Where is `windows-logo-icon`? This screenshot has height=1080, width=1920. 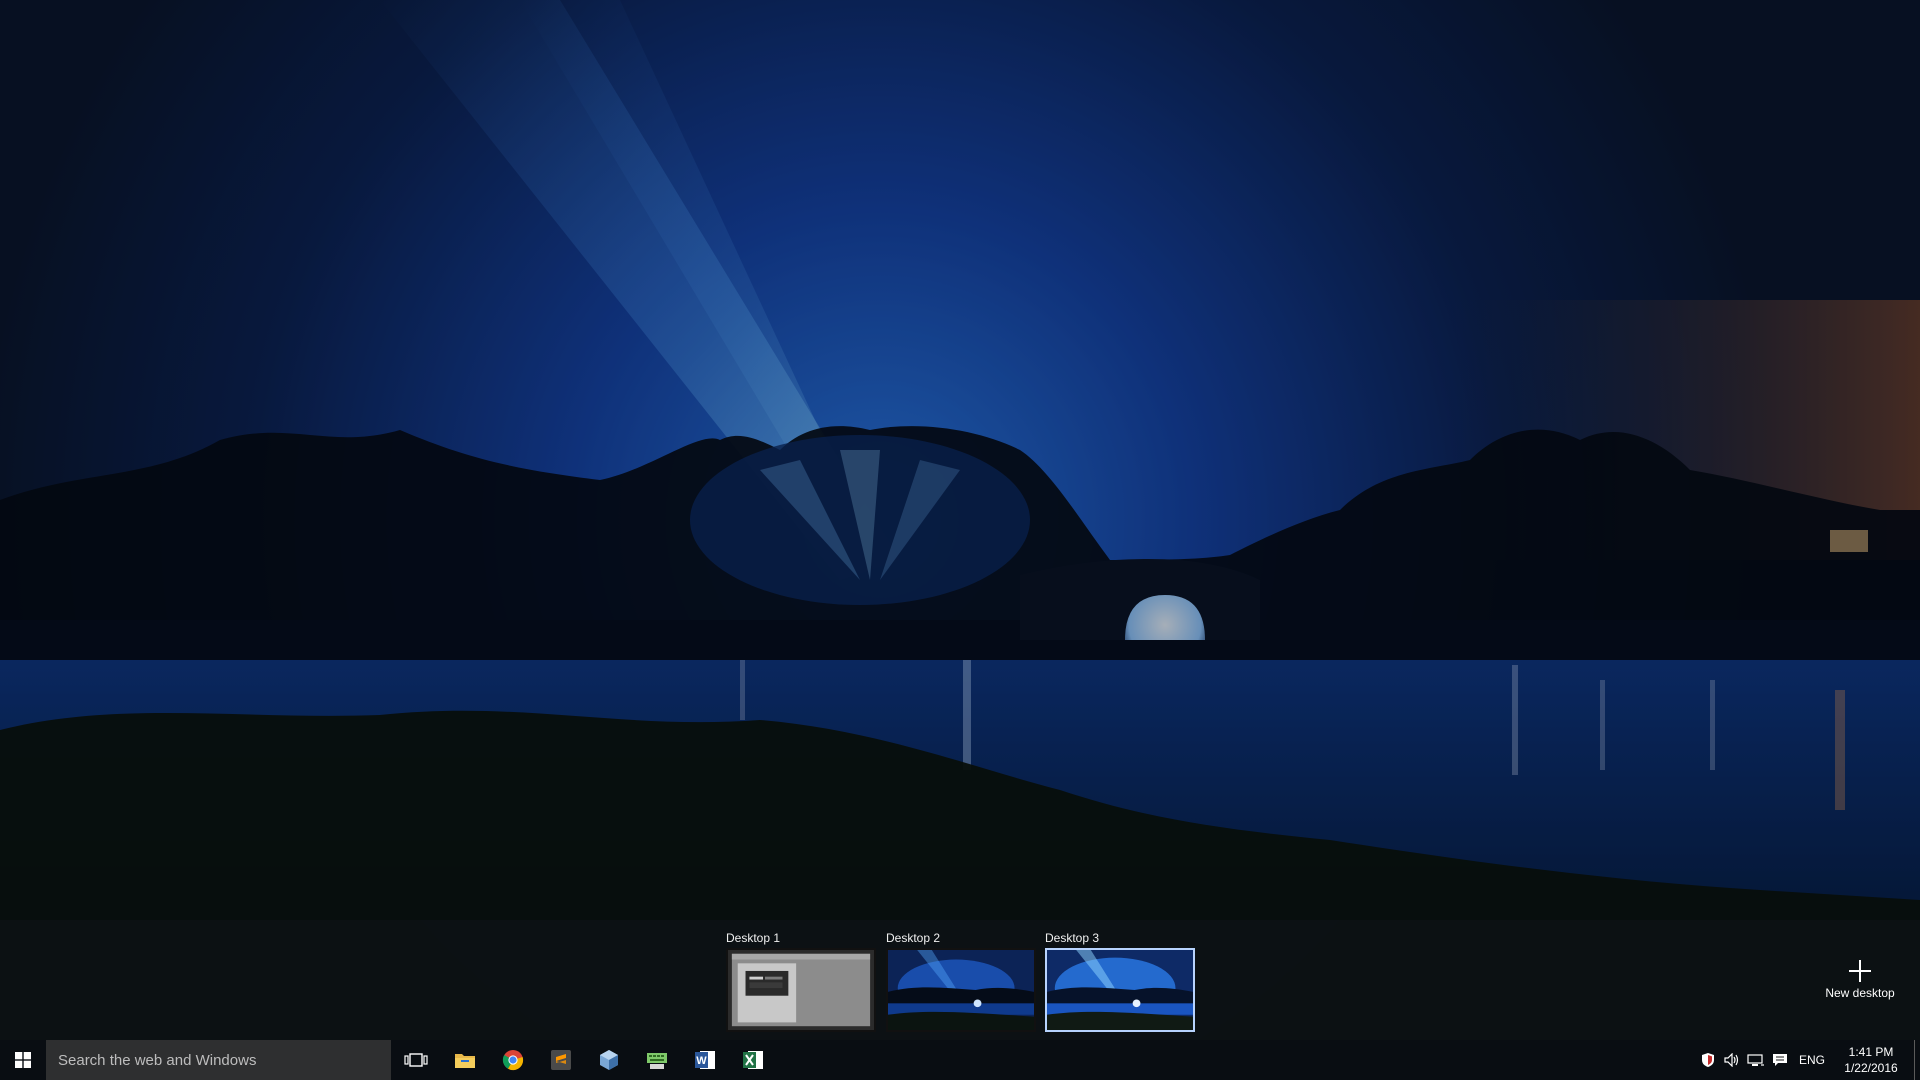
windows-logo-icon is located at coordinates (23, 1060).